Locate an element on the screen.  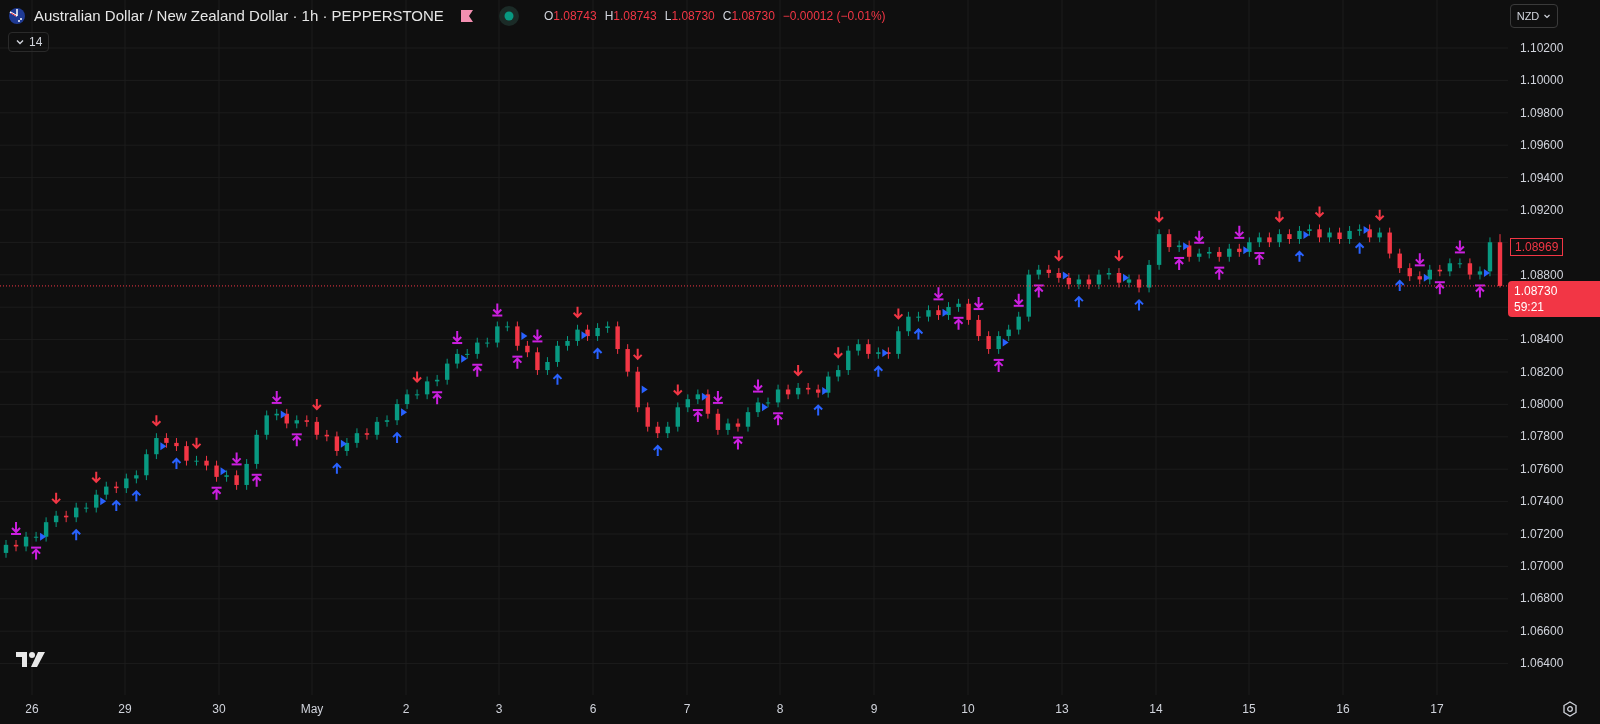
price-tick: 1.09200 is located at coordinates (1542, 209).